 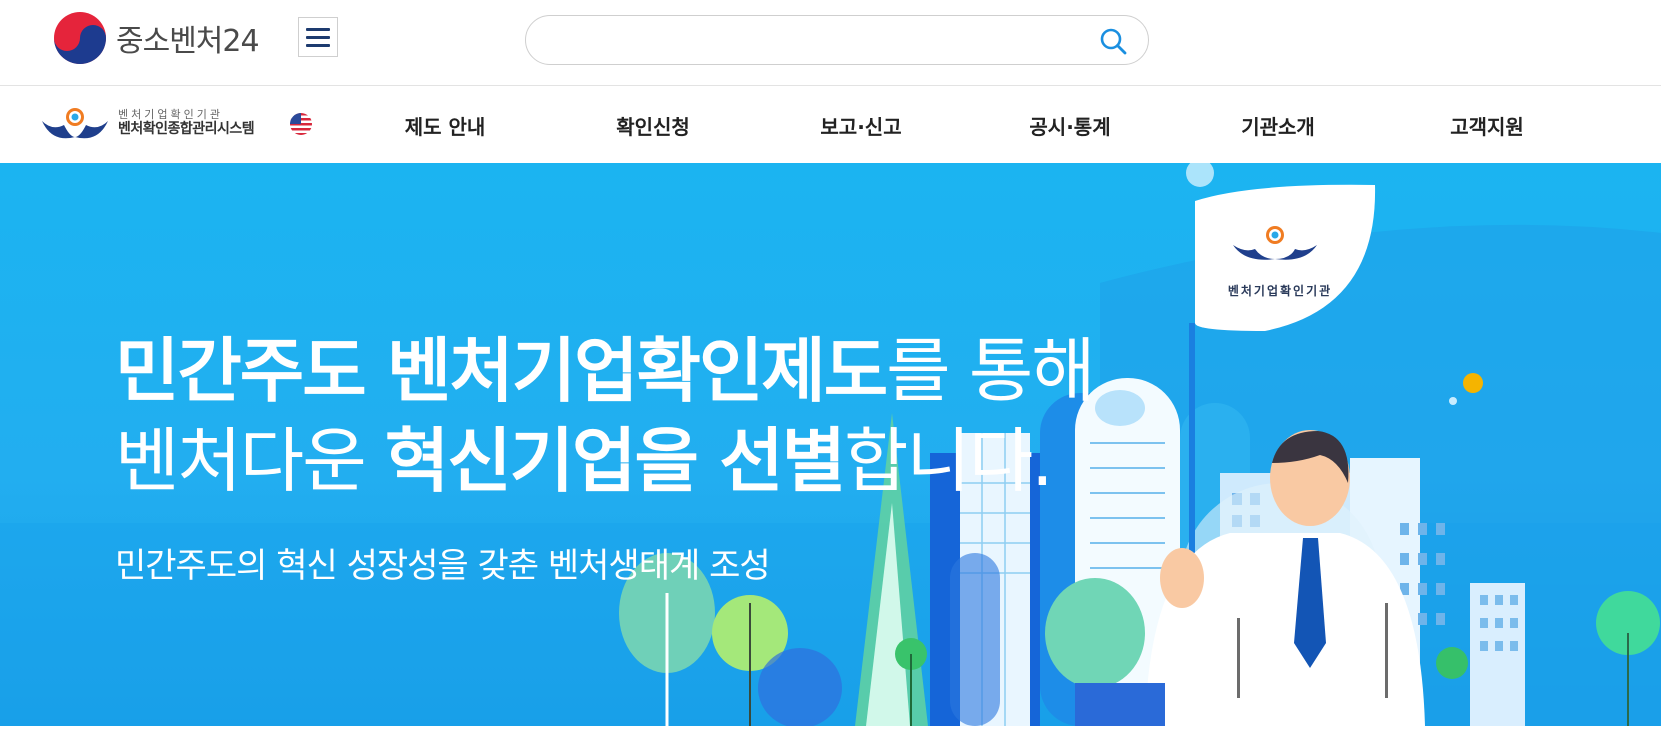 I want to click on hero-headline-text: 합니다., so click(x=948, y=461).